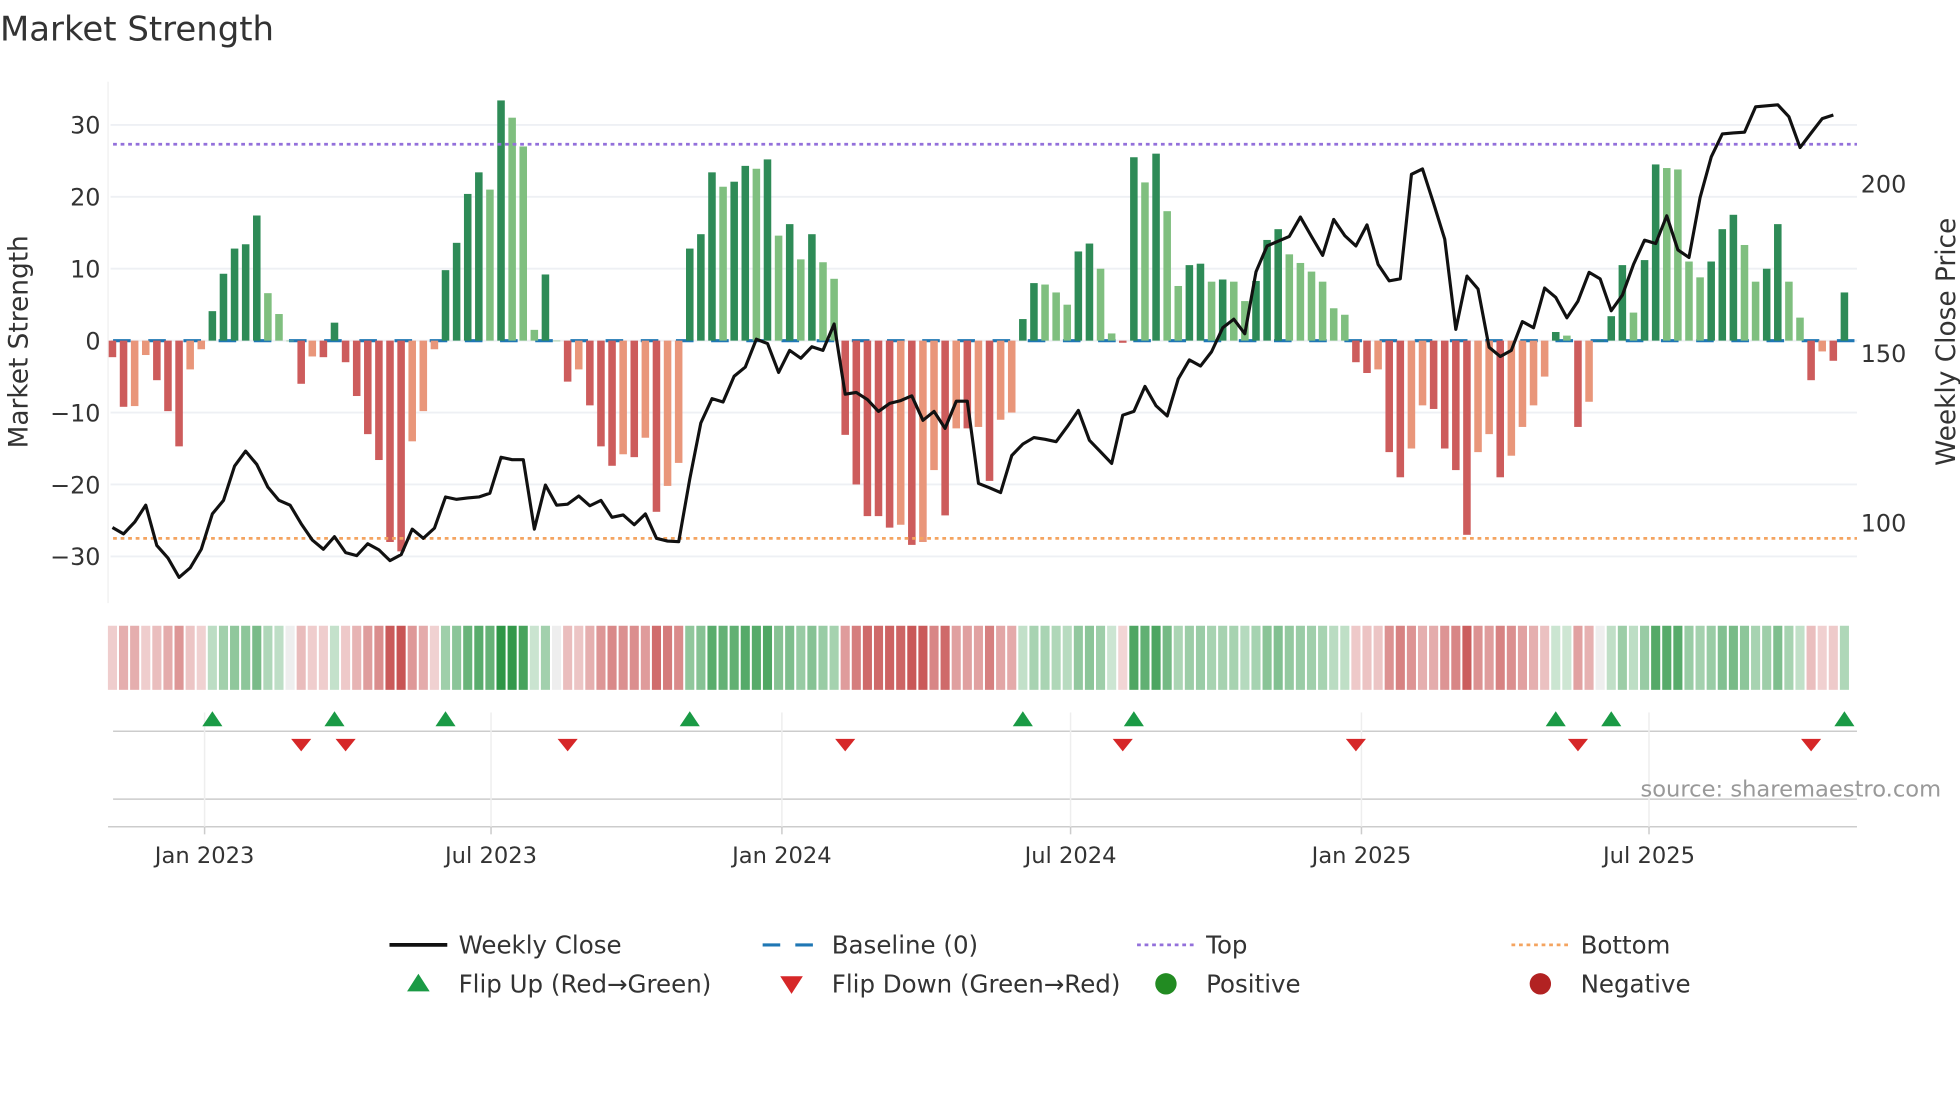 This screenshot has width=1960, height=1102. What do you see at coordinates (1884, 184) in the screenshot?
I see `y2-tick-label: 200` at bounding box center [1884, 184].